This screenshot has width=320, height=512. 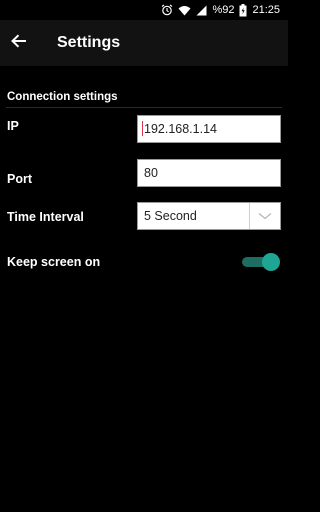 I want to click on text-caret, so click(x=142, y=128).